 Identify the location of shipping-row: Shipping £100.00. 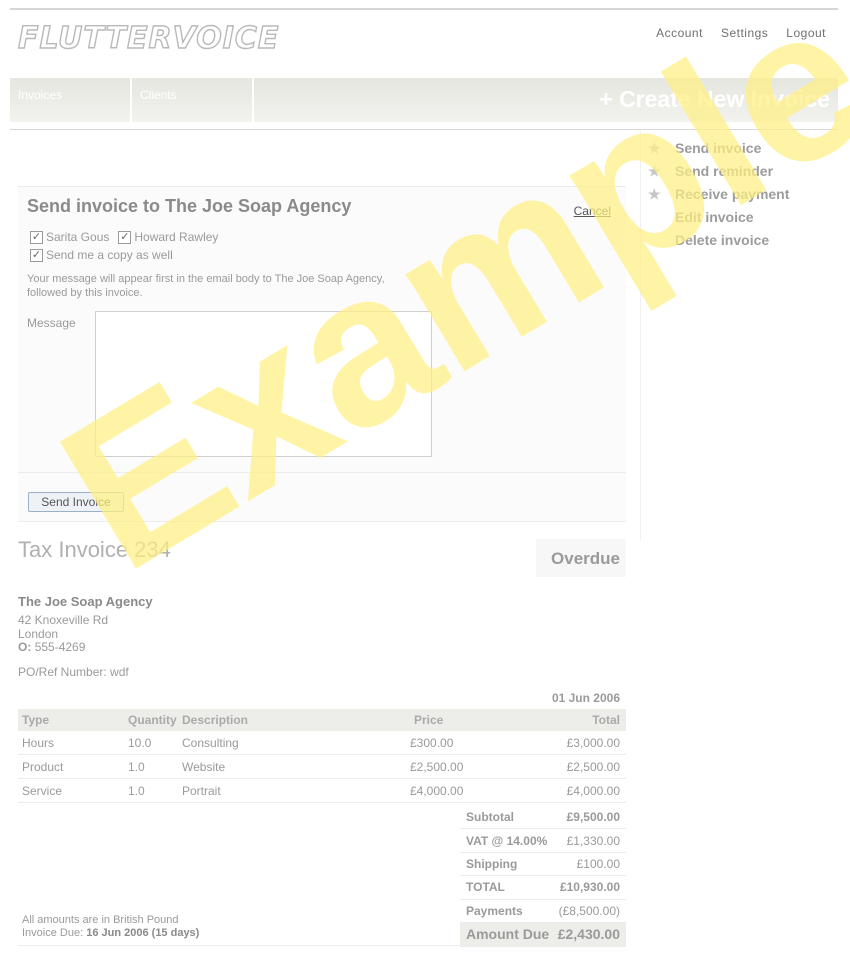
(543, 865).